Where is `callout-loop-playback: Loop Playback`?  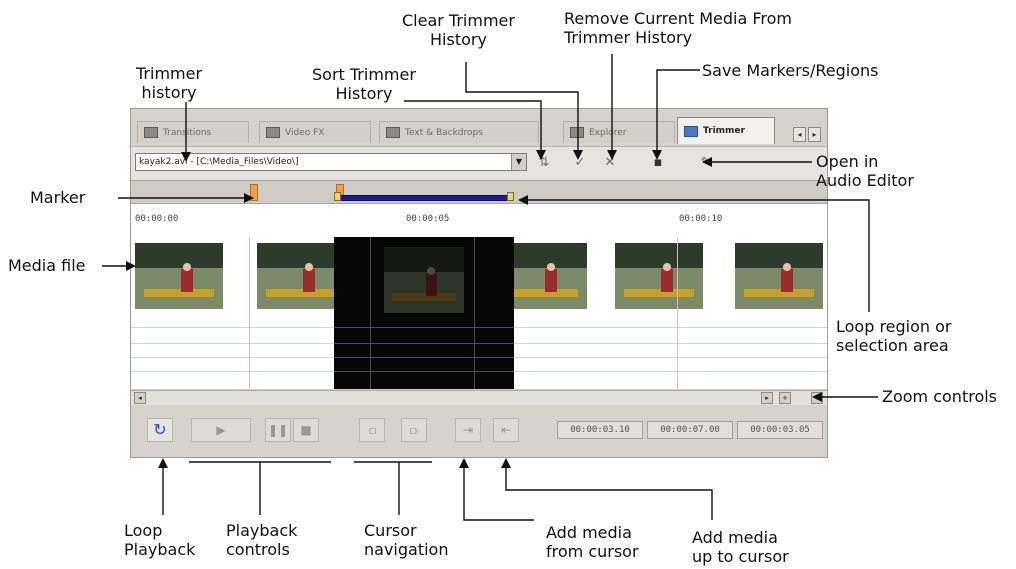
callout-loop-playback: Loop Playback is located at coordinates (160, 540).